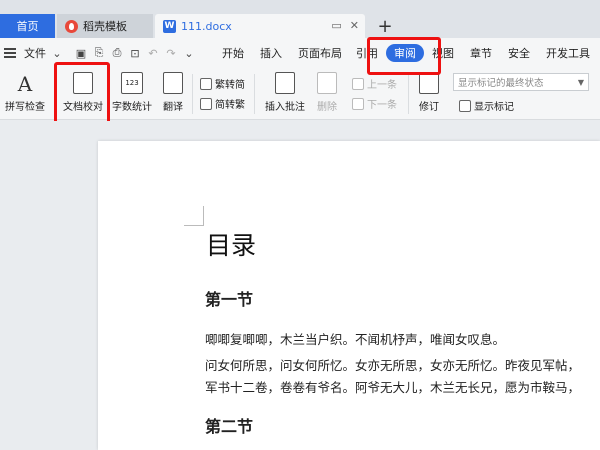 Image resolution: width=600 pixels, height=450 pixels. What do you see at coordinates (382, 105) in the screenshot?
I see `next-label: 下一条` at bounding box center [382, 105].